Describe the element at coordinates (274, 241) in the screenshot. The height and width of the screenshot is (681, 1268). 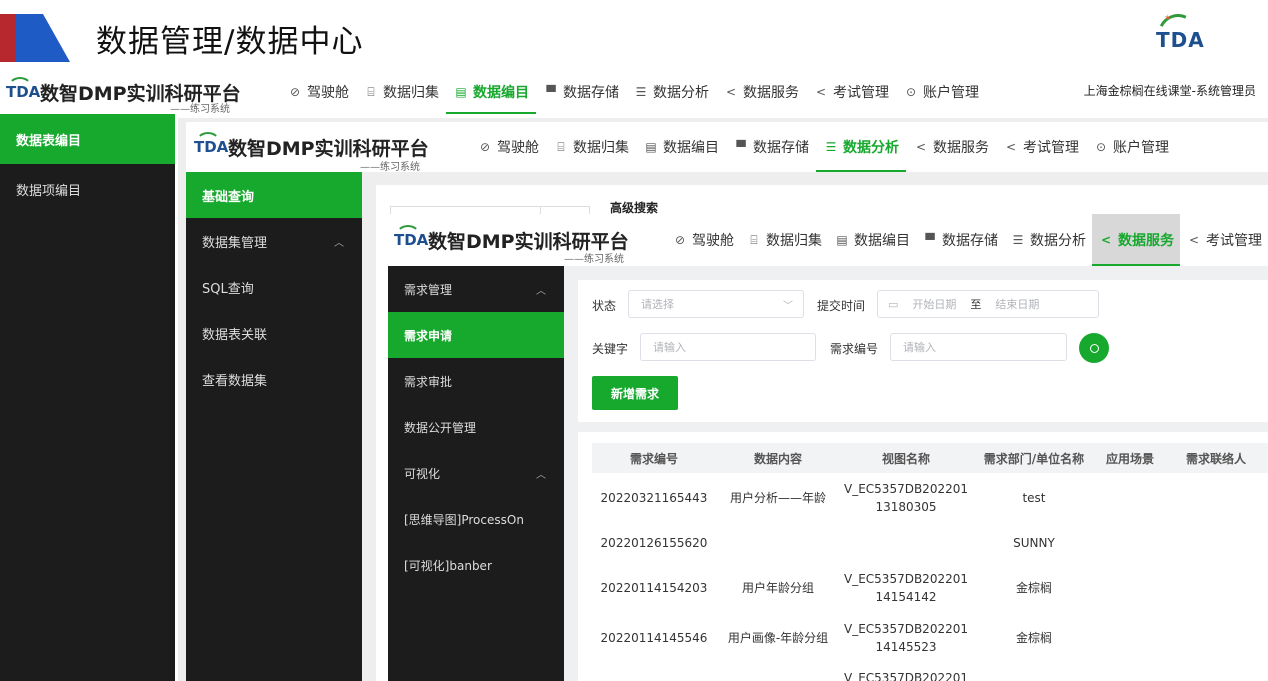
I see `sidebar-item-dataset-mgmt: 数据集管理 ︿` at that location.